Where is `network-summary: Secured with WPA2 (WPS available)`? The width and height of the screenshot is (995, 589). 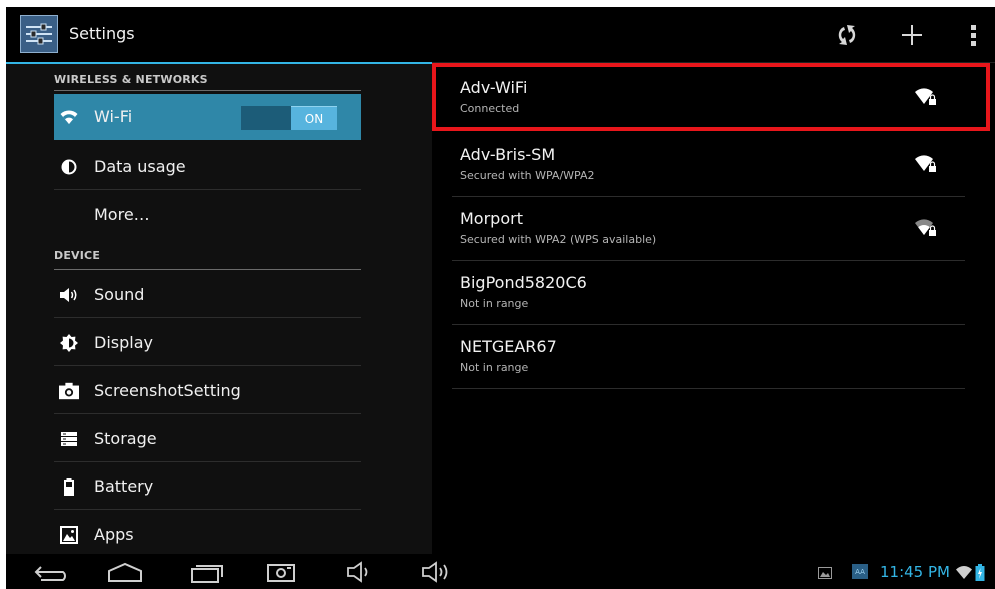
network-summary: Secured with WPA2 (WPS available) is located at coordinates (558, 239).